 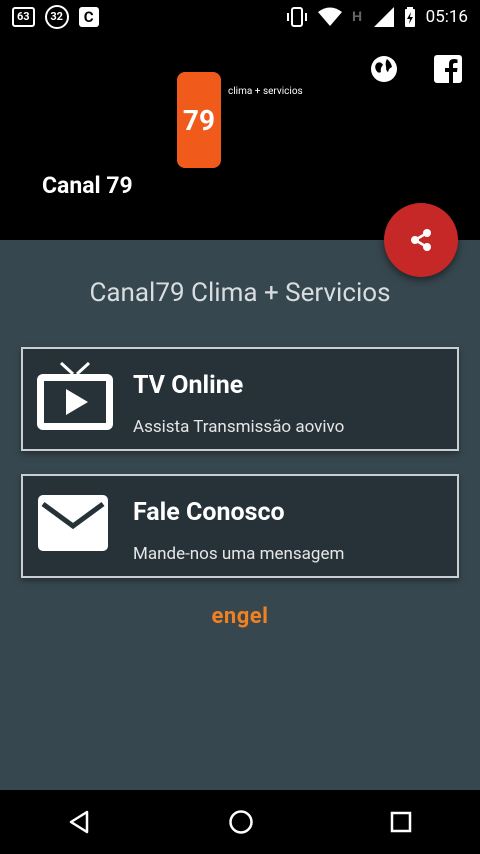 I want to click on status-bar: 63 32 C H 05:16, so click(x=240, y=17).